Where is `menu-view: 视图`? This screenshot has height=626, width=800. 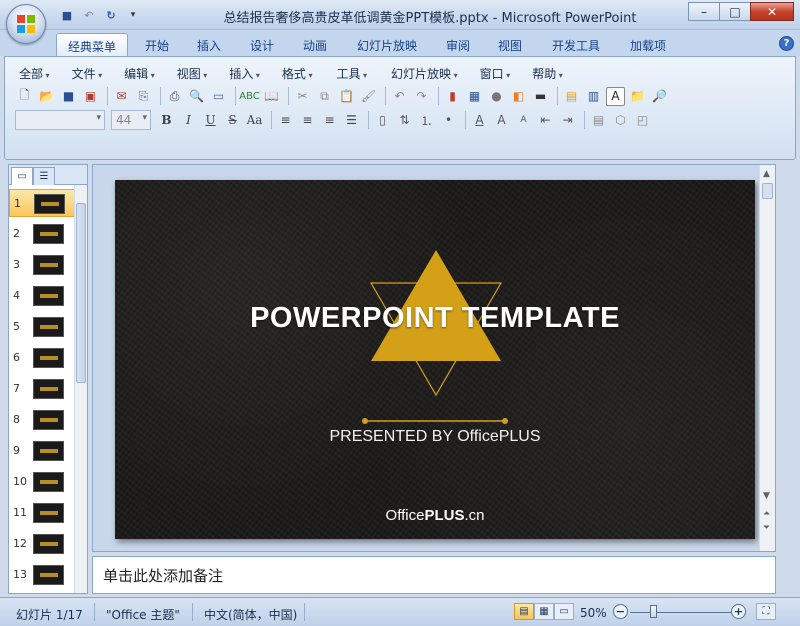 menu-view: 视图 is located at coordinates (192, 73).